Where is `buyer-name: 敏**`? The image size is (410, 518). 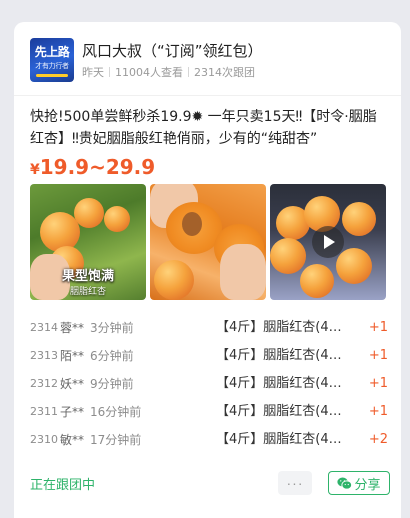
buyer-name: 敏** is located at coordinates (72, 440).